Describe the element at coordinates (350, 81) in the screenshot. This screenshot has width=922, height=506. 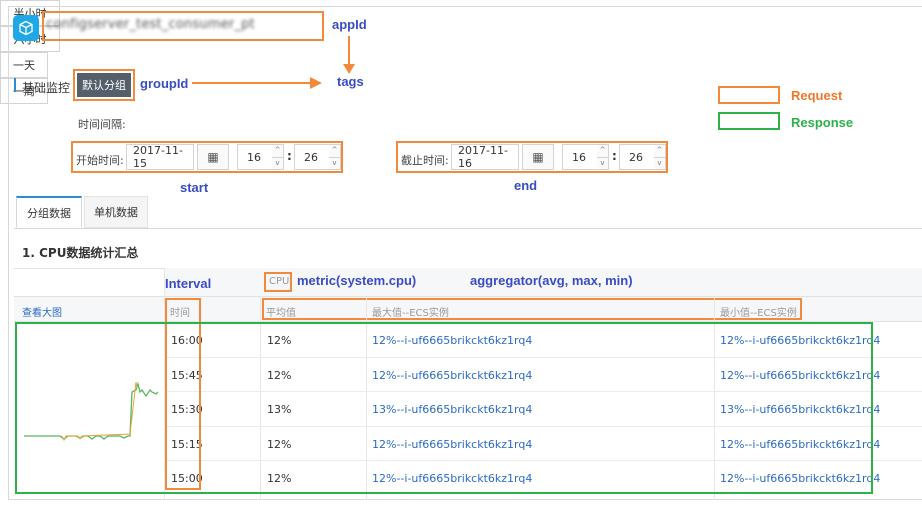
I see `annotation-tags: tags` at that location.